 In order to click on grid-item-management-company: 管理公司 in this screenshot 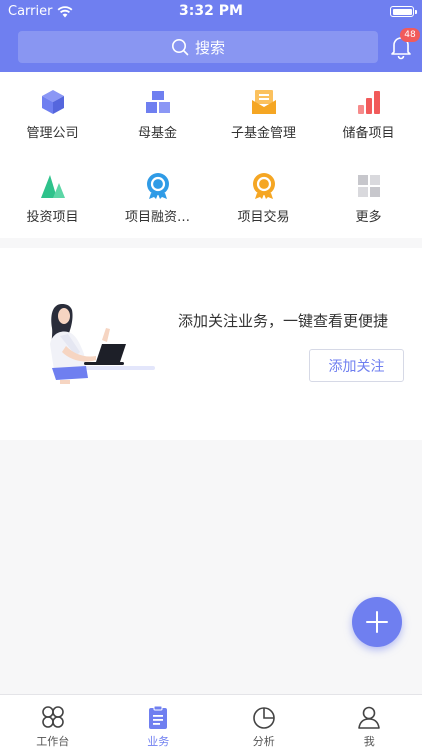, I will do `click(52, 107)`.